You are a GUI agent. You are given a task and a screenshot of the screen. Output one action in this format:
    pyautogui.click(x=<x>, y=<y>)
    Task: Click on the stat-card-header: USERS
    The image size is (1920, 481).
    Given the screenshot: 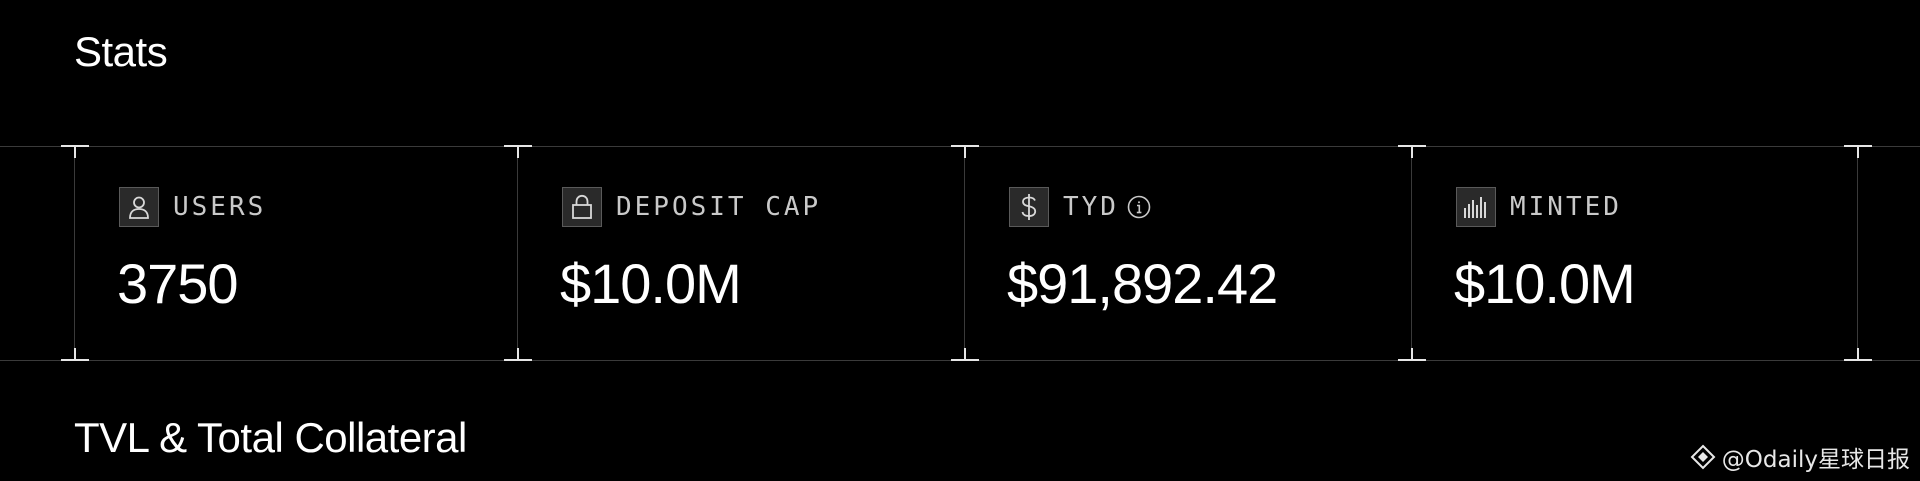 What is the action you would take?
    pyautogui.click(x=192, y=207)
    